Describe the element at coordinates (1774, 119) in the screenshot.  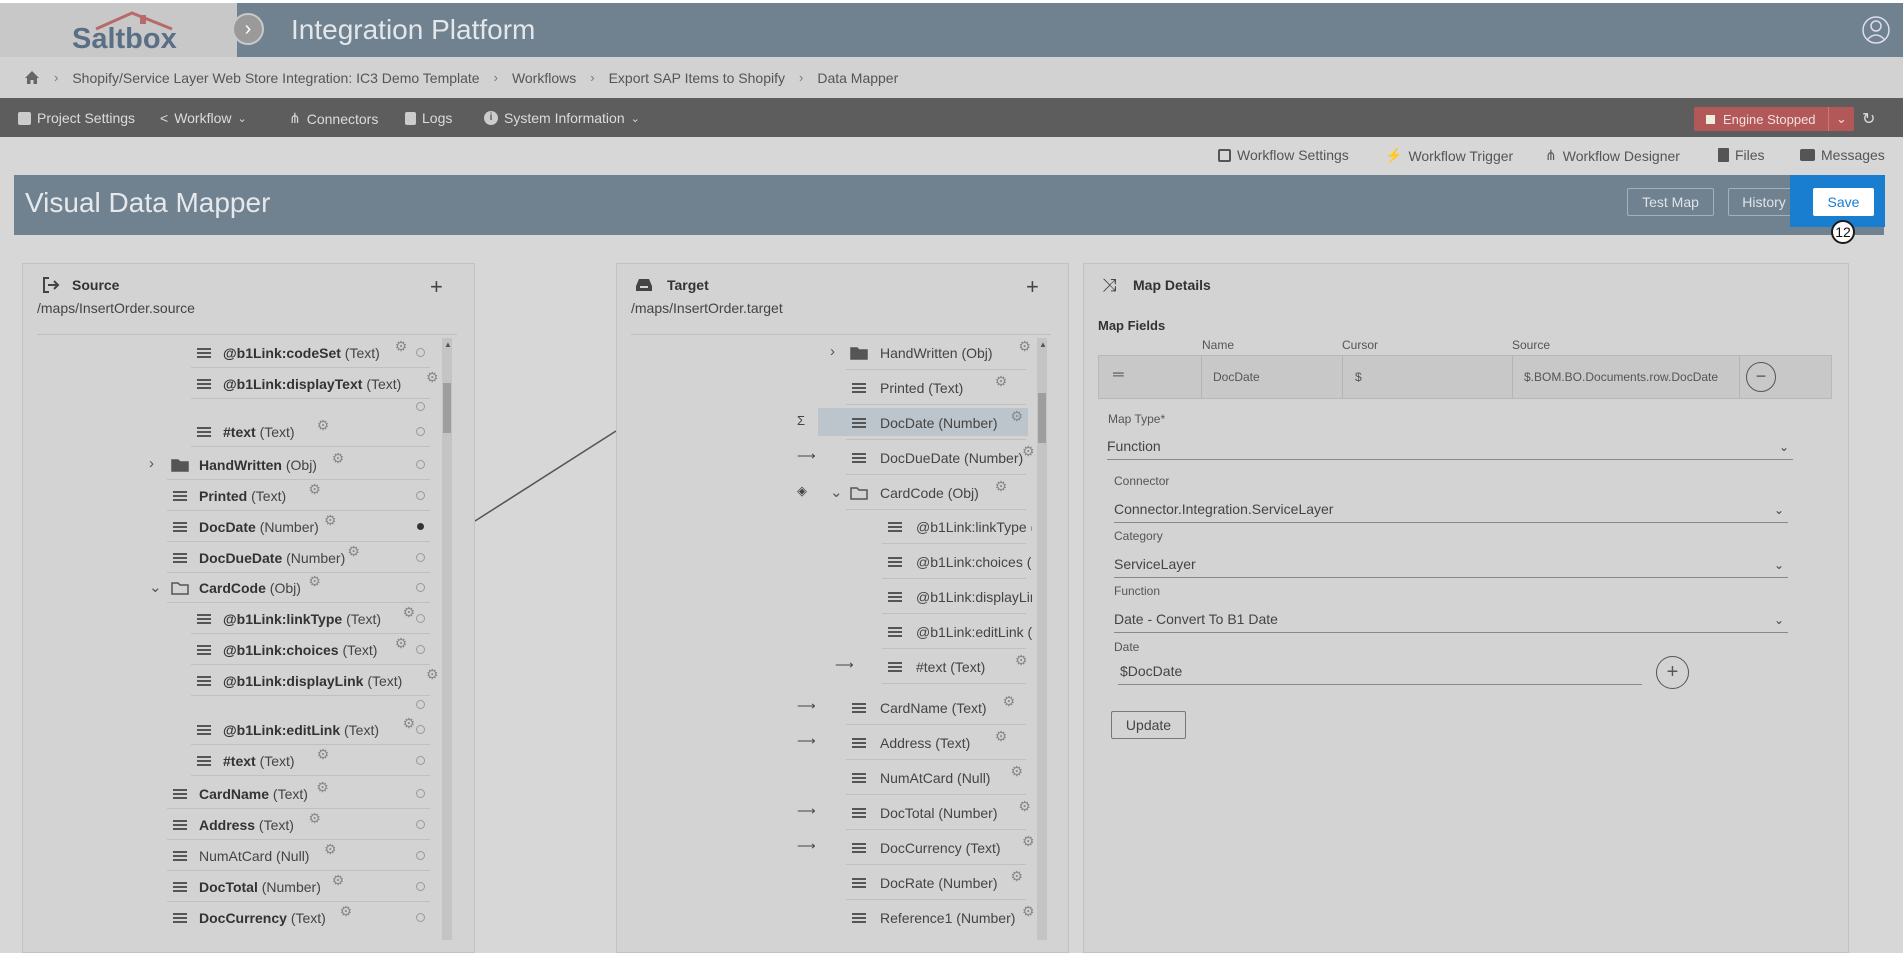
I see `engine-status-button: Engine Stopped ⌄` at that location.